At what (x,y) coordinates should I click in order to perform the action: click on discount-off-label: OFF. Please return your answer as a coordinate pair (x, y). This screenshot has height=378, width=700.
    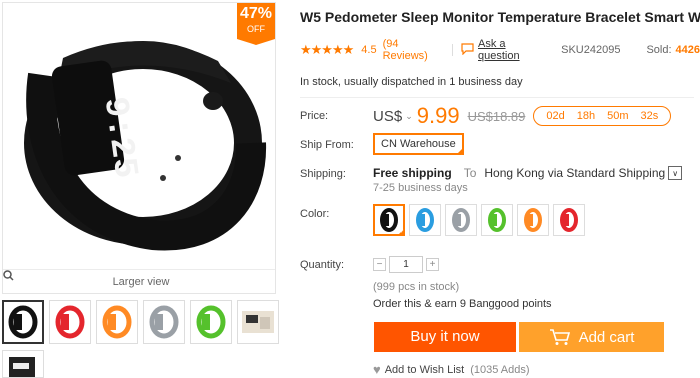
    Looking at the image, I should click on (256, 29).